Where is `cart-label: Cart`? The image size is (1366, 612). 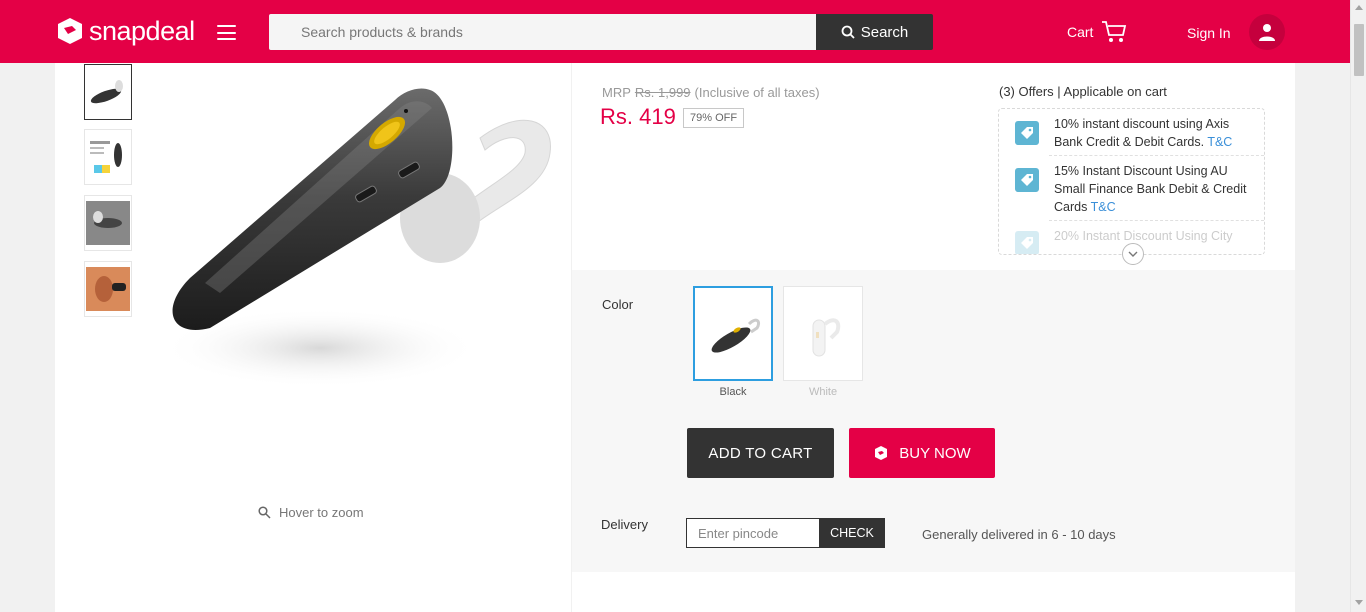 cart-label: Cart is located at coordinates (1080, 32).